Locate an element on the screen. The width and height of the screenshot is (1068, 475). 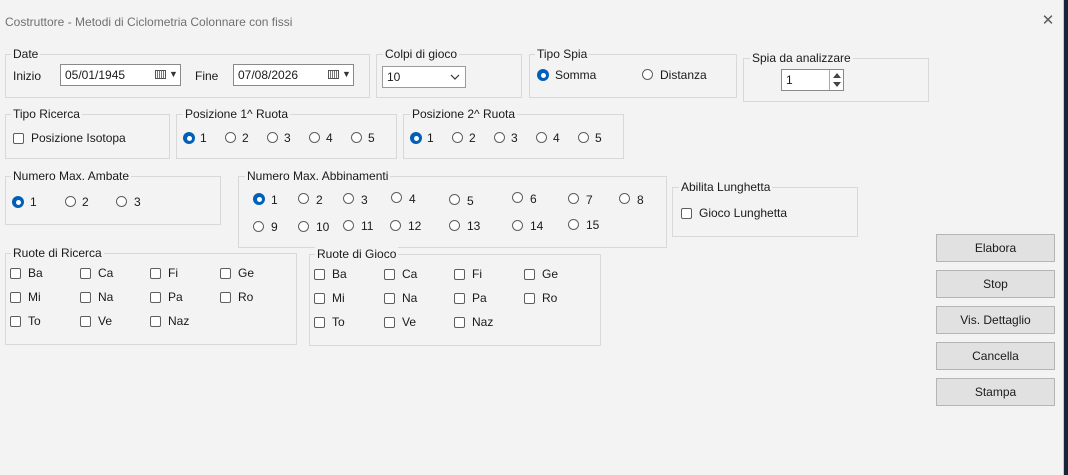
stop-button: Stop is located at coordinates (995, 284).